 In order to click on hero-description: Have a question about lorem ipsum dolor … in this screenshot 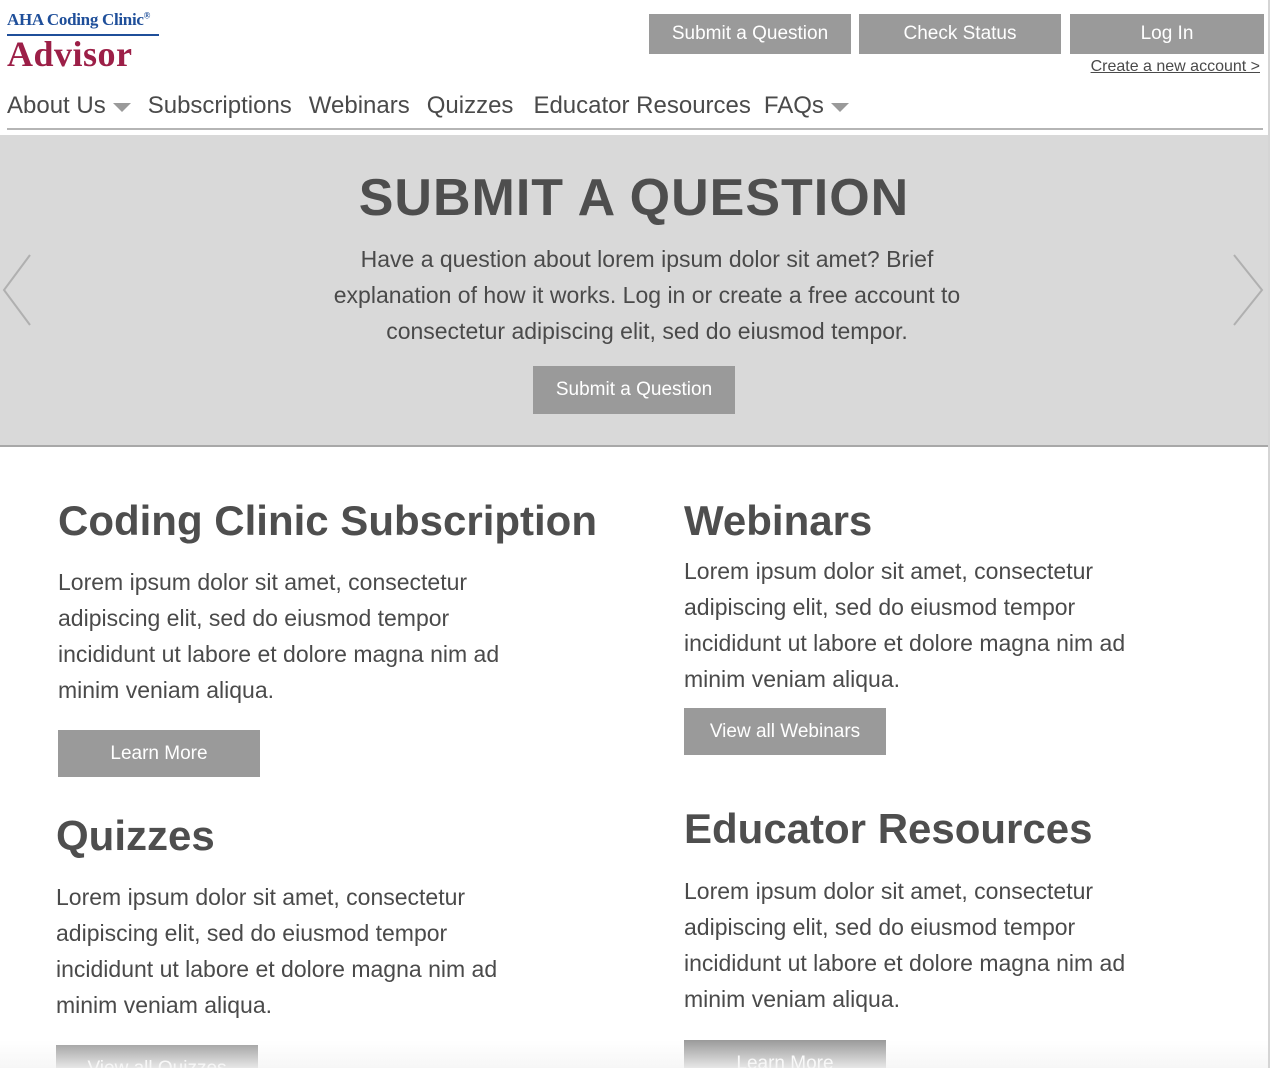, I will do `click(647, 295)`.